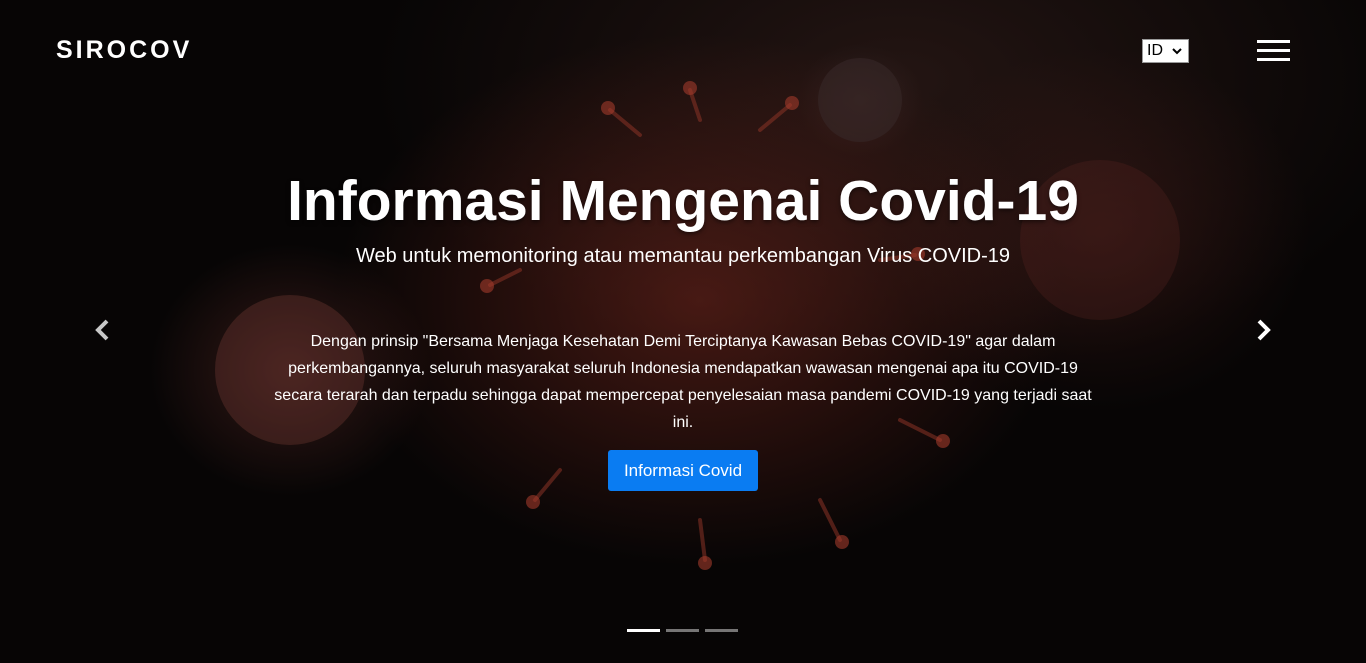 The width and height of the screenshot is (1366, 663). What do you see at coordinates (683, 470) in the screenshot?
I see `informasi-covid-button: Informasi Covid` at bounding box center [683, 470].